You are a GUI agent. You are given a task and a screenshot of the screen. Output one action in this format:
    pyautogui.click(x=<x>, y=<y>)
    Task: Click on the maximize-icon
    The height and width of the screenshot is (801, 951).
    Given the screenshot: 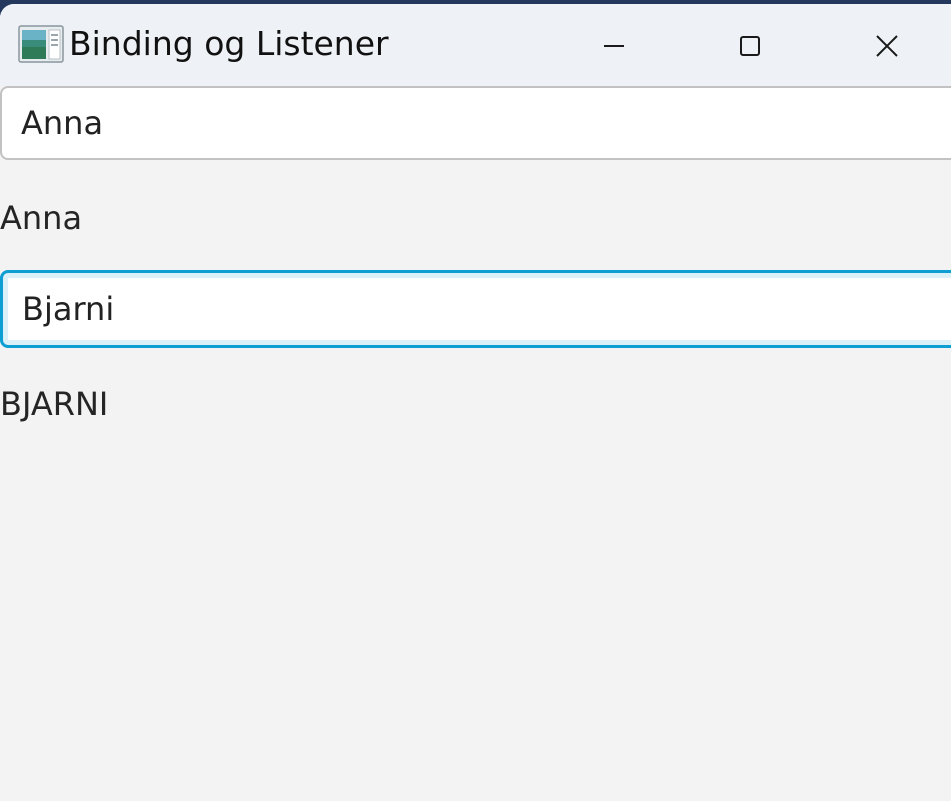 What is the action you would take?
    pyautogui.click(x=750, y=46)
    